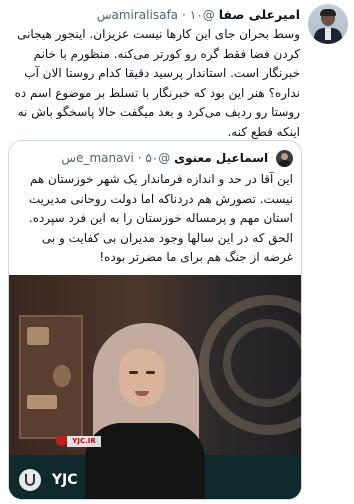  What do you see at coordinates (284, 158) in the screenshot?
I see `quoted-author-avatar` at bounding box center [284, 158].